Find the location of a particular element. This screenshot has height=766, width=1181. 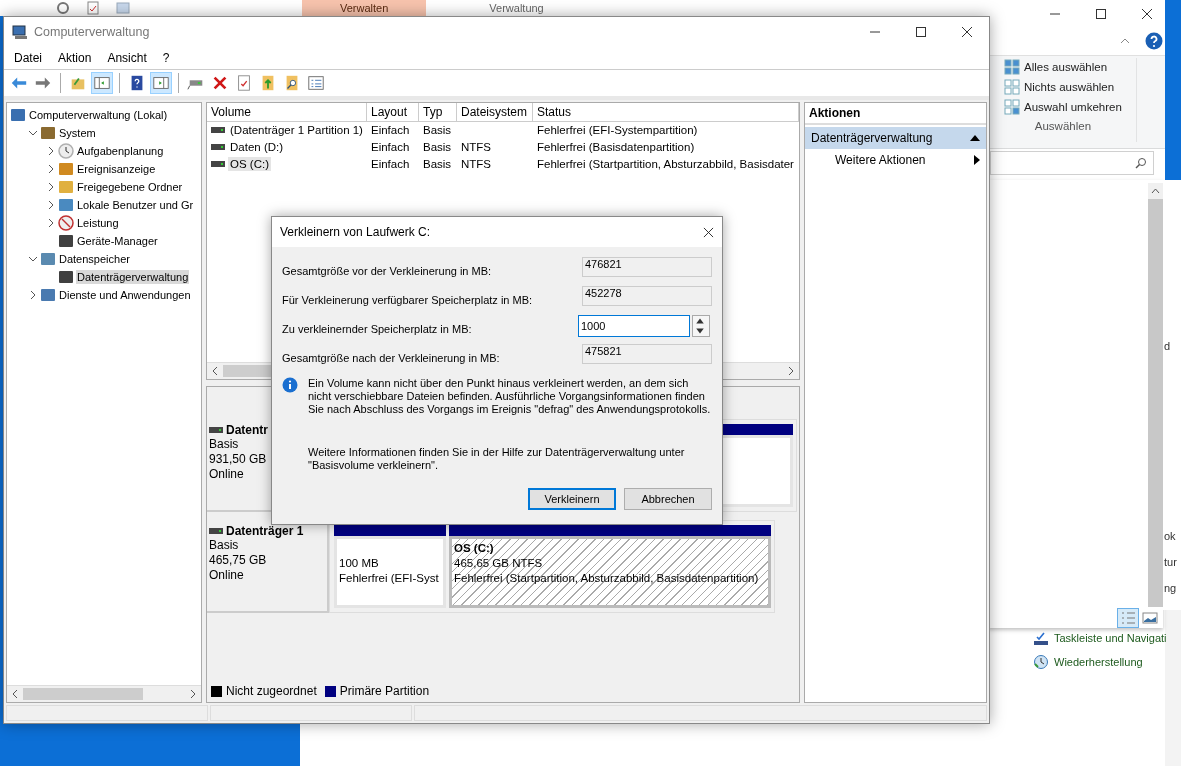

dialog-button: Verkleinern is located at coordinates (572, 499).